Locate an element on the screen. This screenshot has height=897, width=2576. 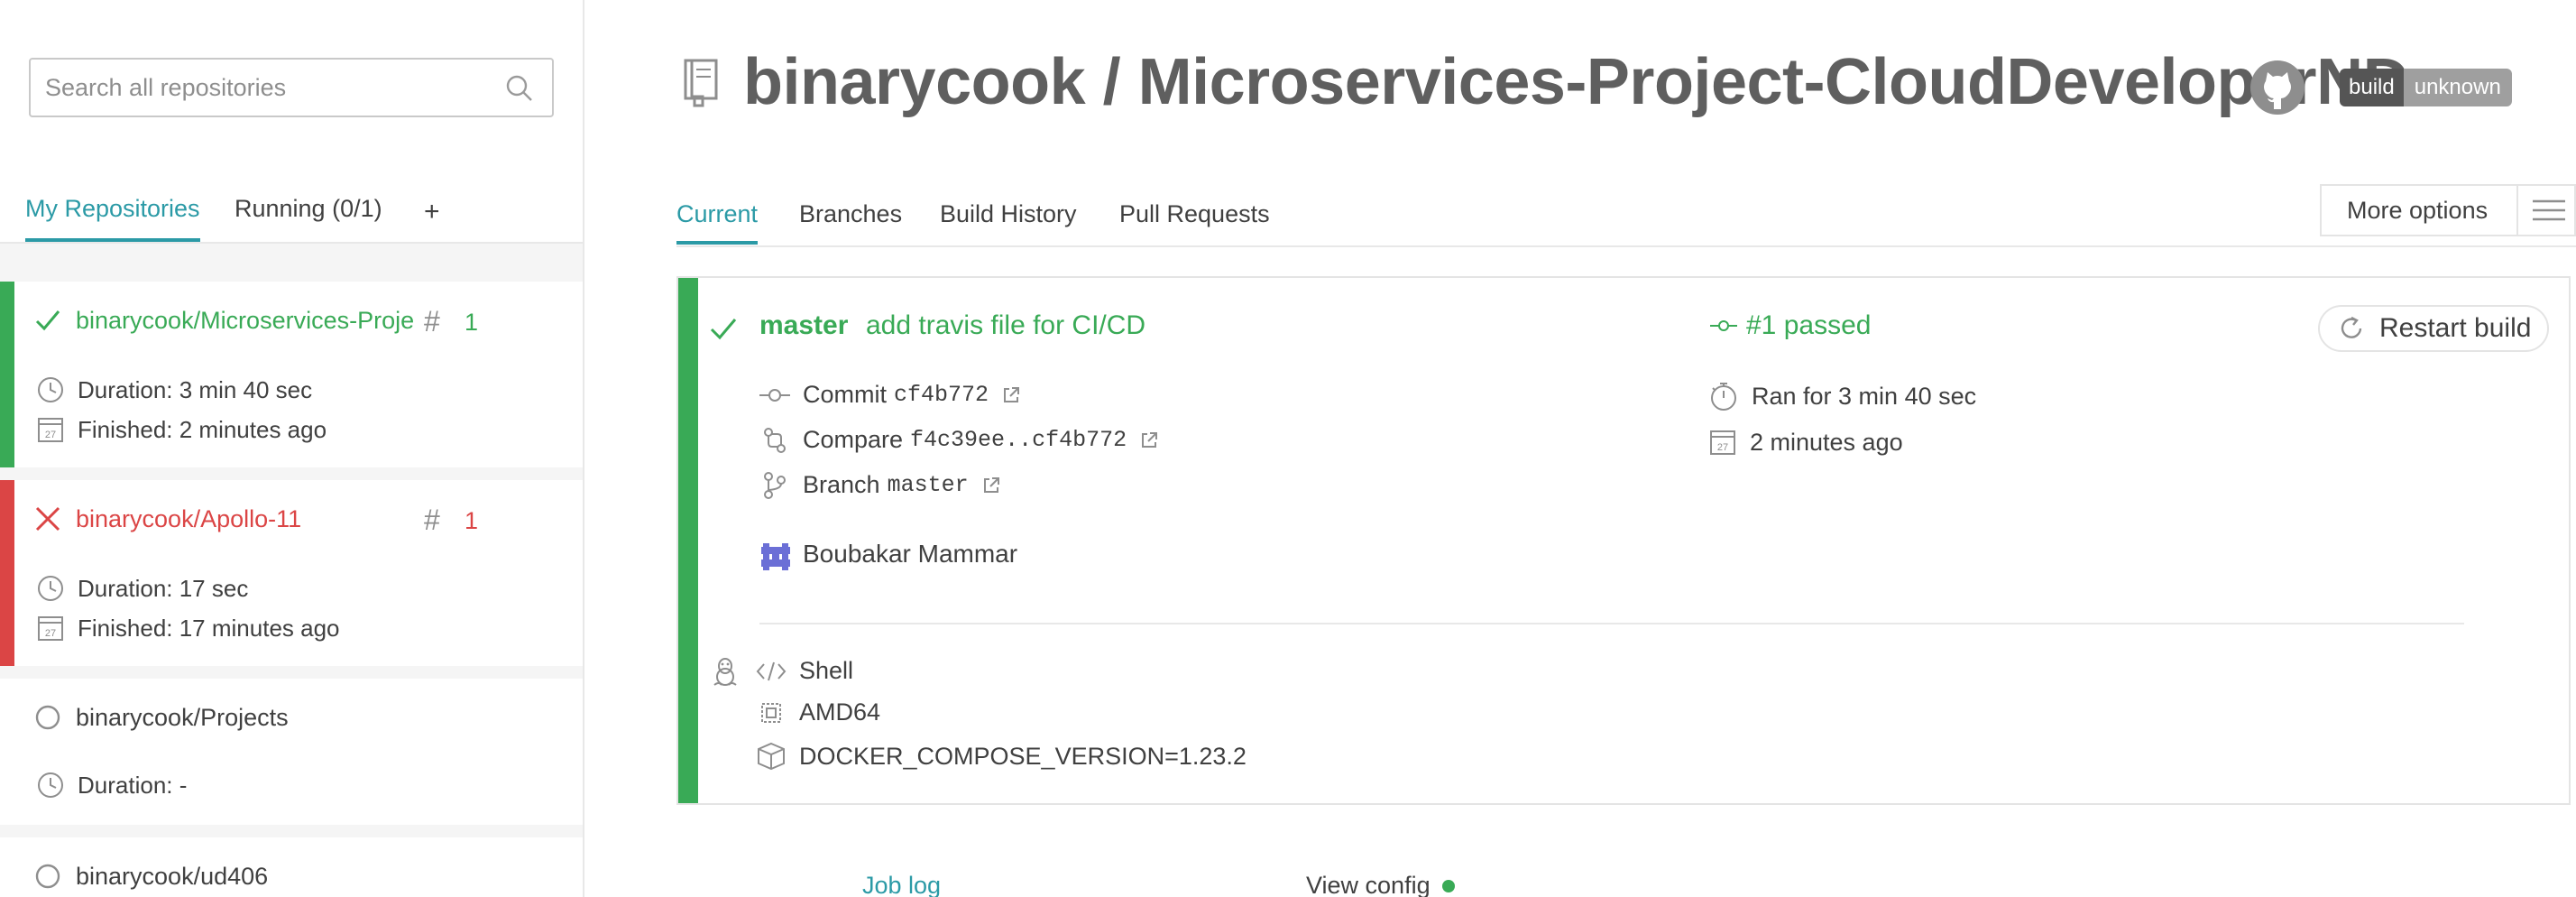
repo-item-ud406: binarycook/ud406 is located at coordinates (292, 867).